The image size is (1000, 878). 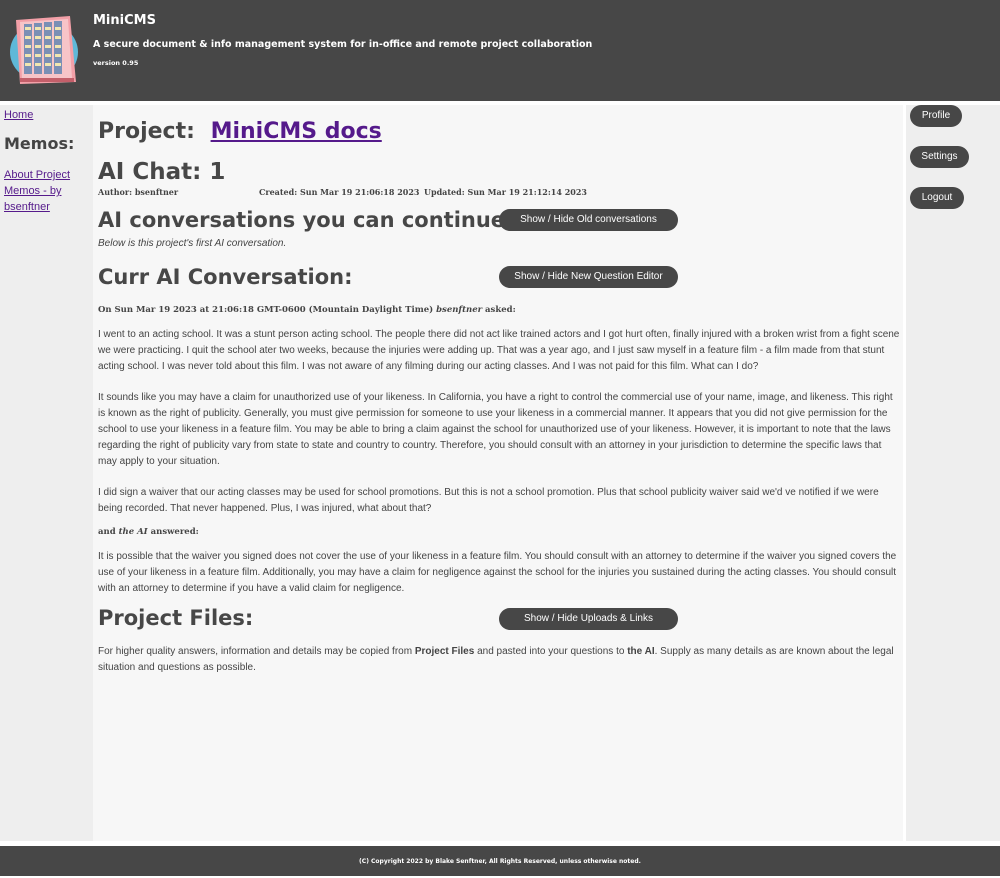 I want to click on files-bold-project-files: Project Files, so click(x=444, y=651).